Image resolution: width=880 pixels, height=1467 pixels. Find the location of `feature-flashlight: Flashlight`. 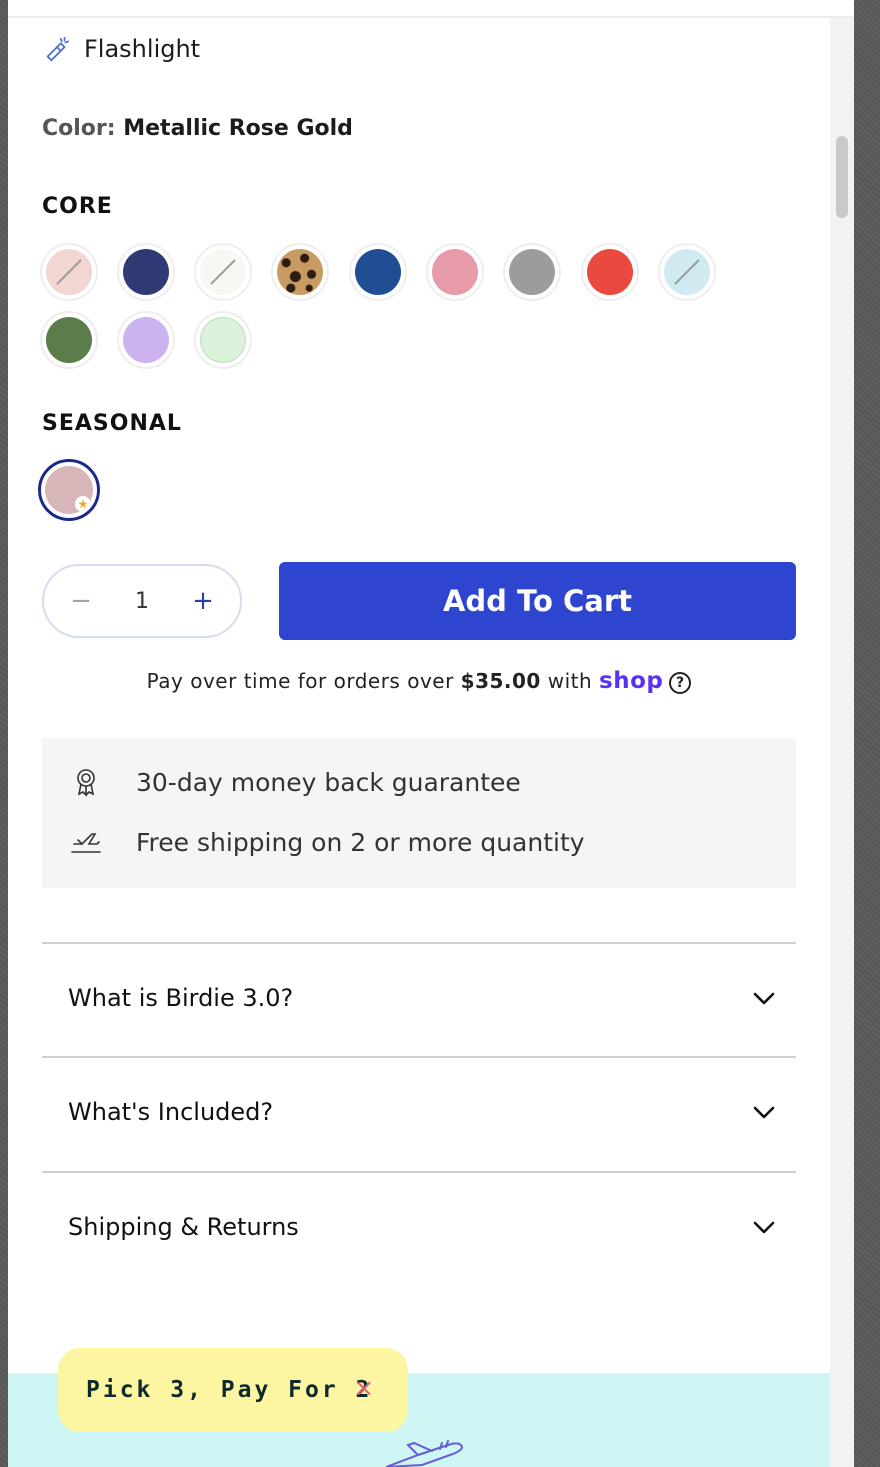

feature-flashlight: Flashlight is located at coordinates (121, 49).